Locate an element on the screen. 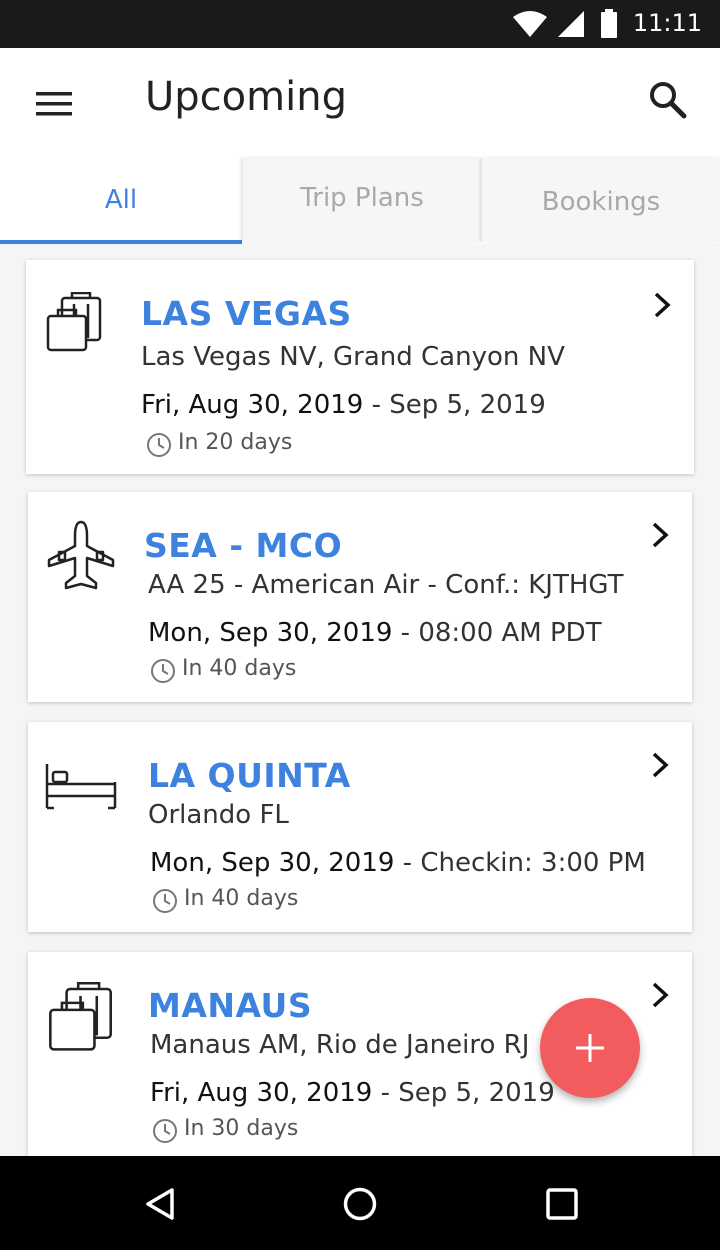 This screenshot has width=720, height=1250. tab-bookings: Bookings is located at coordinates (601, 200).